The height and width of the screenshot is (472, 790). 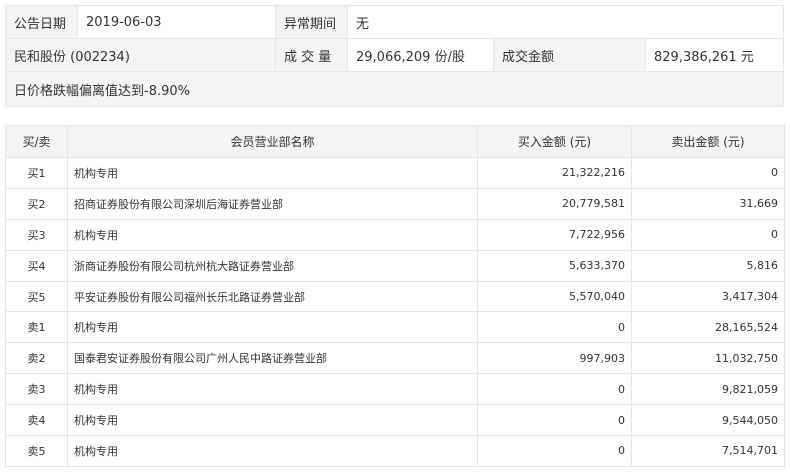 What do you see at coordinates (36, 265) in the screenshot?
I see `row-side: 买4` at bounding box center [36, 265].